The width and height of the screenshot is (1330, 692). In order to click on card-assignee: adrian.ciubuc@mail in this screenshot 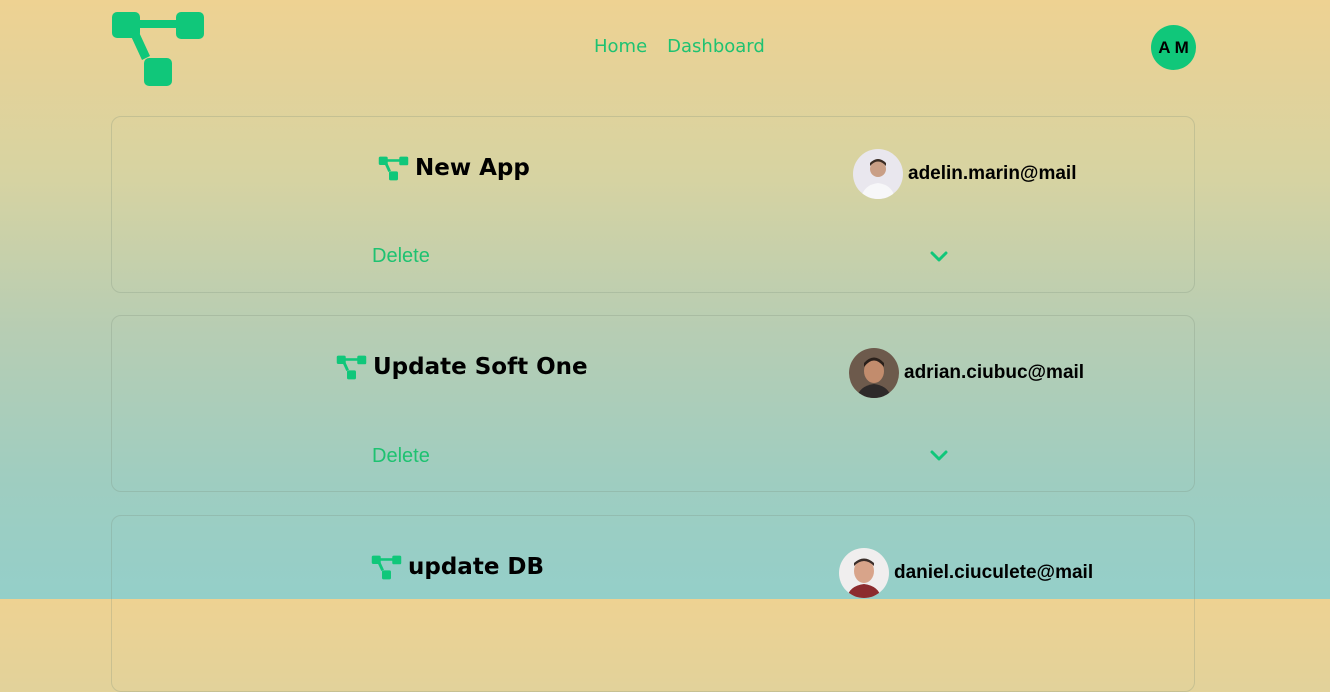, I will do `click(966, 373)`.